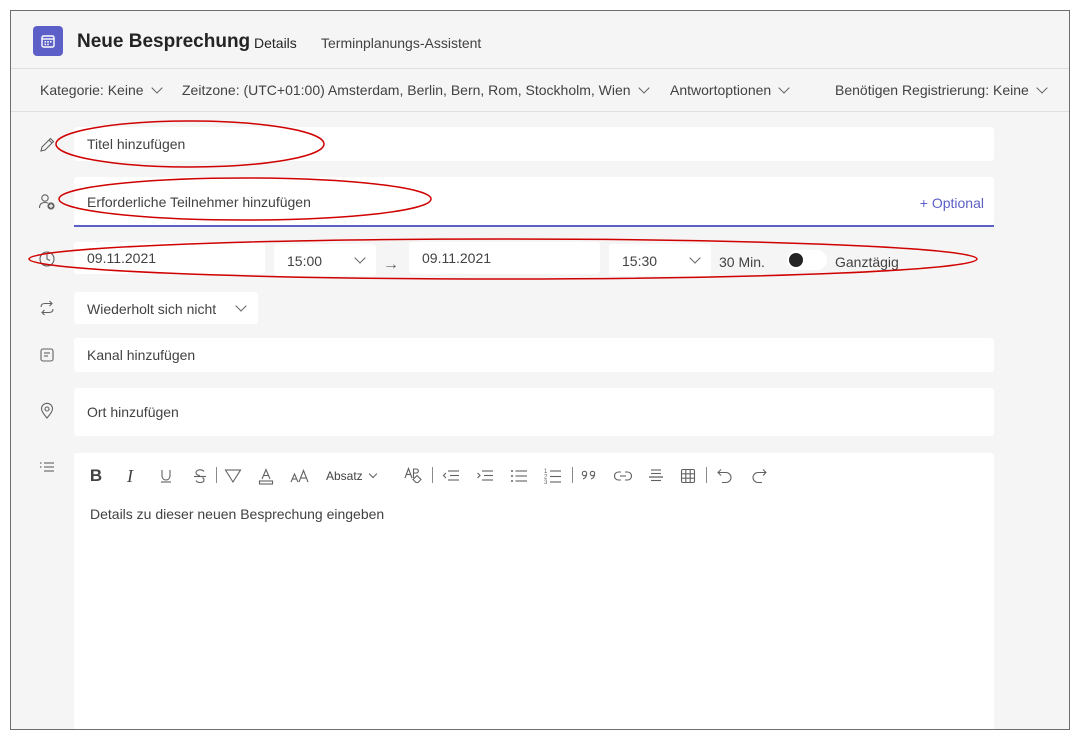 The image size is (1082, 745). I want to click on numbered-list-icon: 123, so click(553, 476).